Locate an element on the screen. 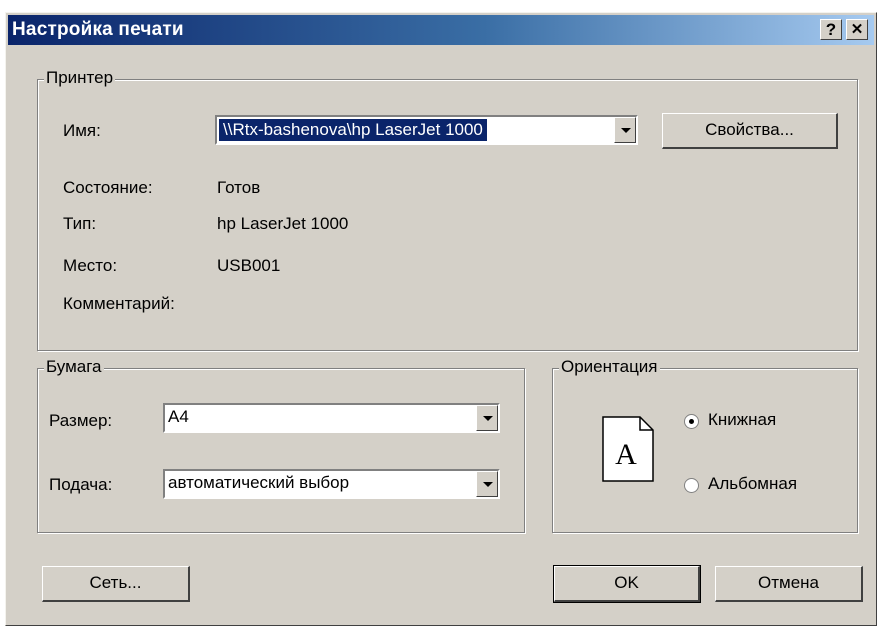 This screenshot has height=630, width=881. type-label: Тип: is located at coordinates (80, 223).